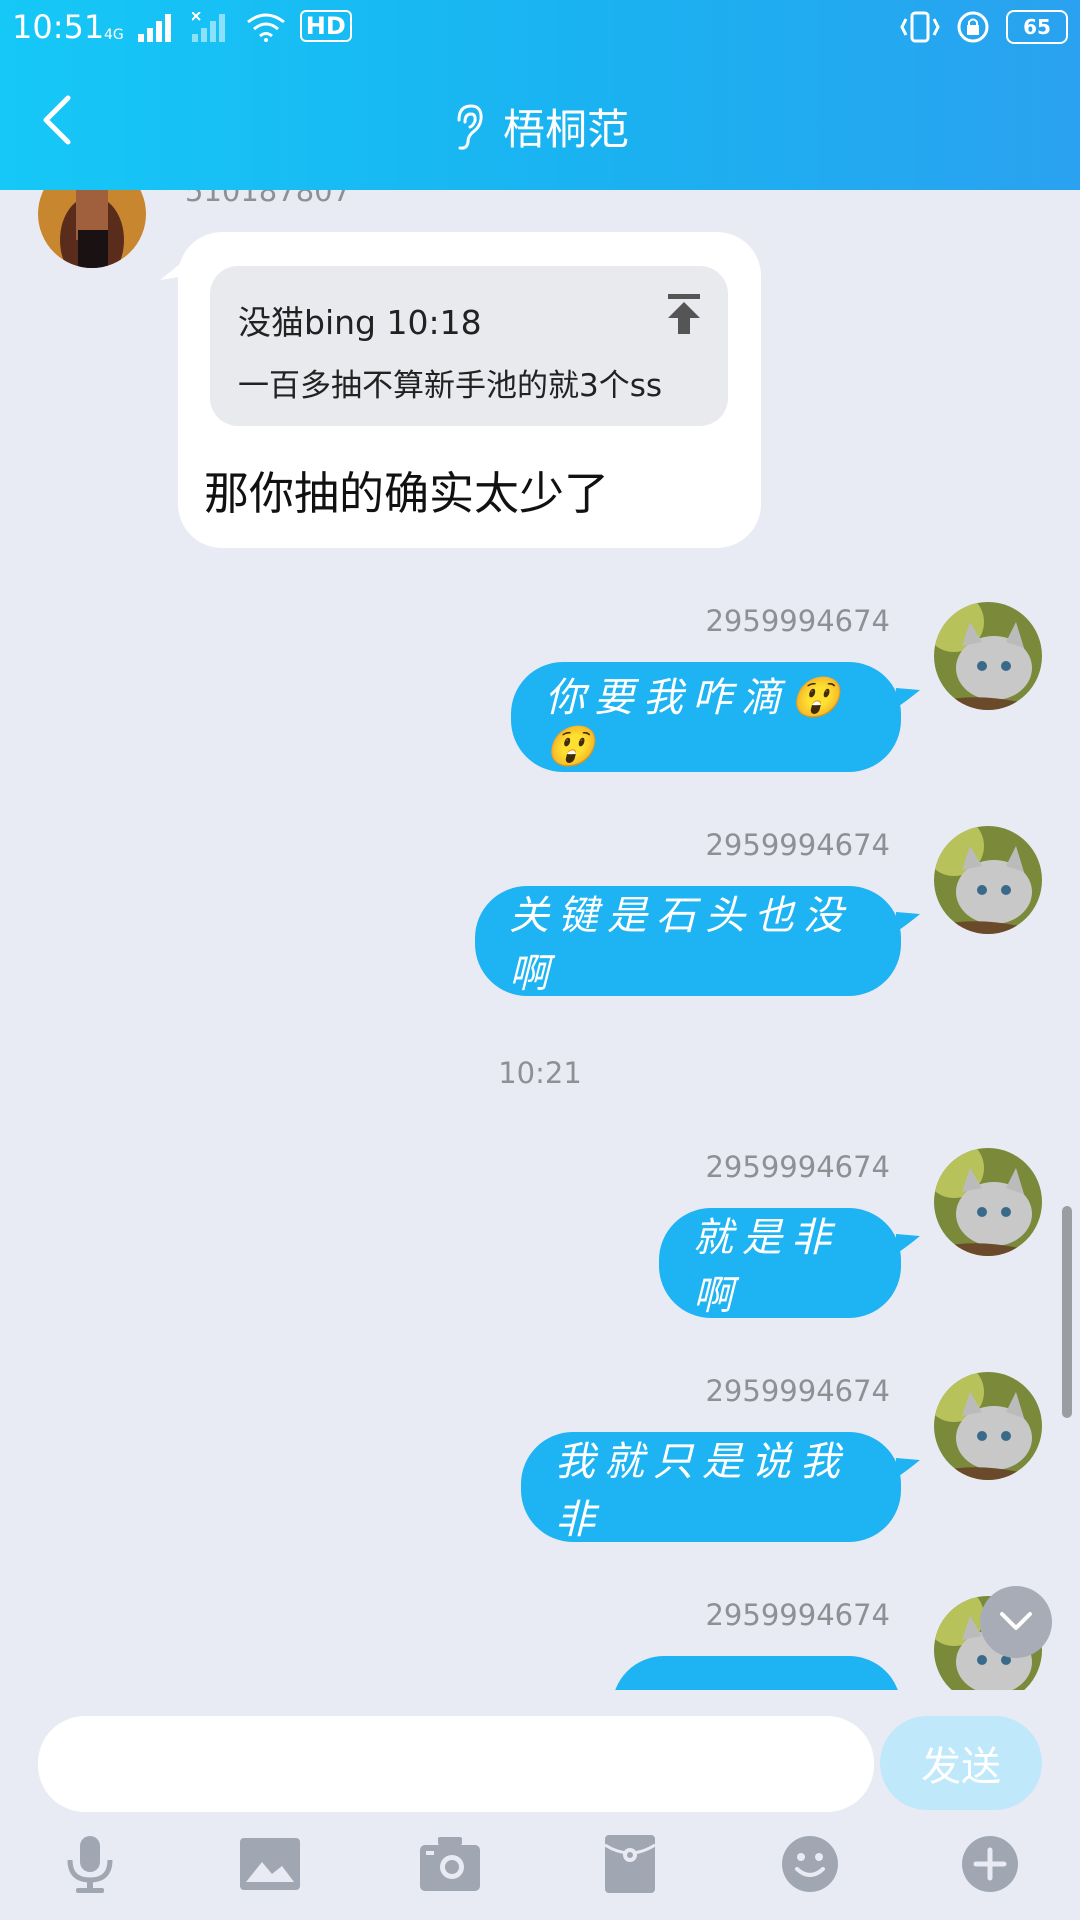 This screenshot has height=1920, width=1080. What do you see at coordinates (468, 127) in the screenshot?
I see `ear-icon` at bounding box center [468, 127].